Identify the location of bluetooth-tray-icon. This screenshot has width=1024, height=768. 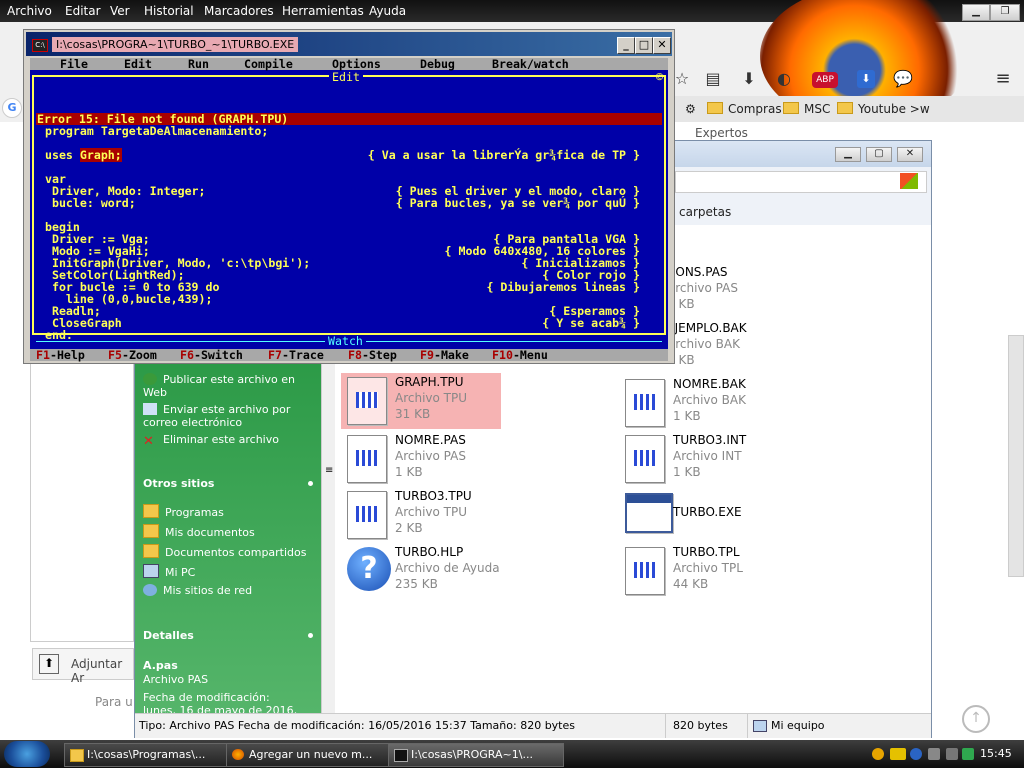
(916, 754).